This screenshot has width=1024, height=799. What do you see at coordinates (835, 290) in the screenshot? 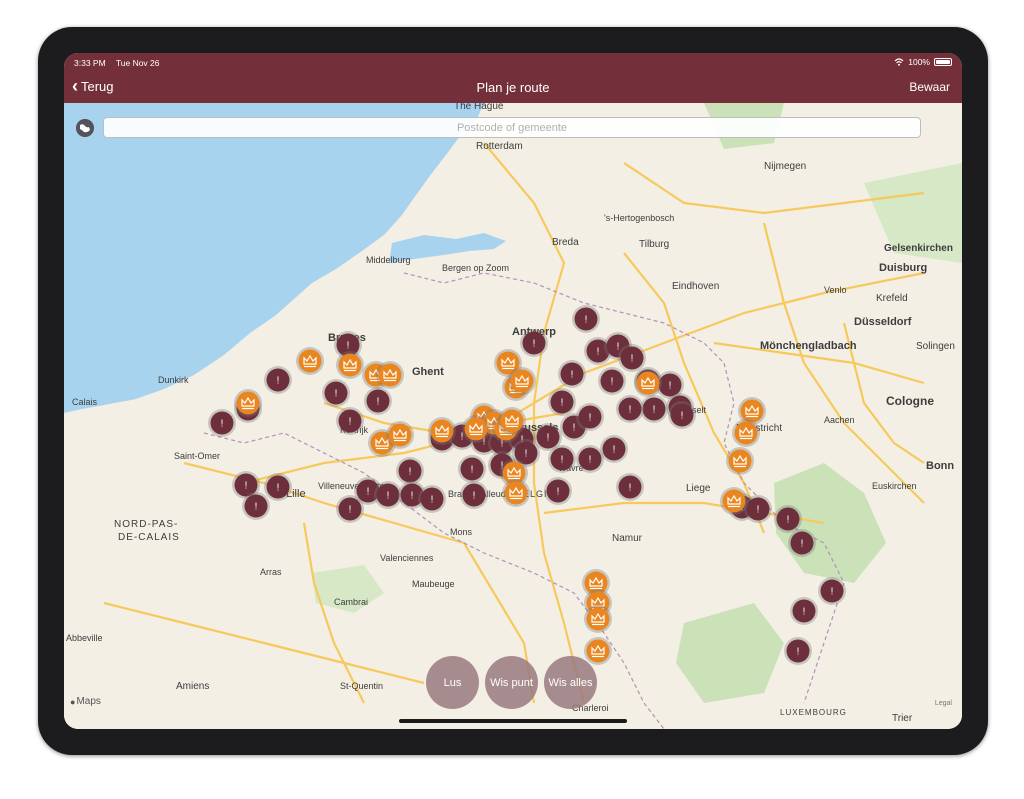
I see `label-venlo: Venlo` at bounding box center [835, 290].